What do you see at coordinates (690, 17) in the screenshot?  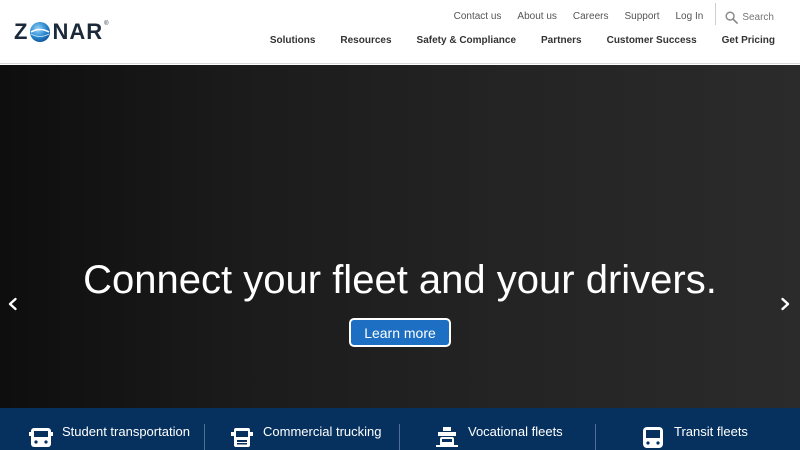 I see `util-link-login: Log In` at bounding box center [690, 17].